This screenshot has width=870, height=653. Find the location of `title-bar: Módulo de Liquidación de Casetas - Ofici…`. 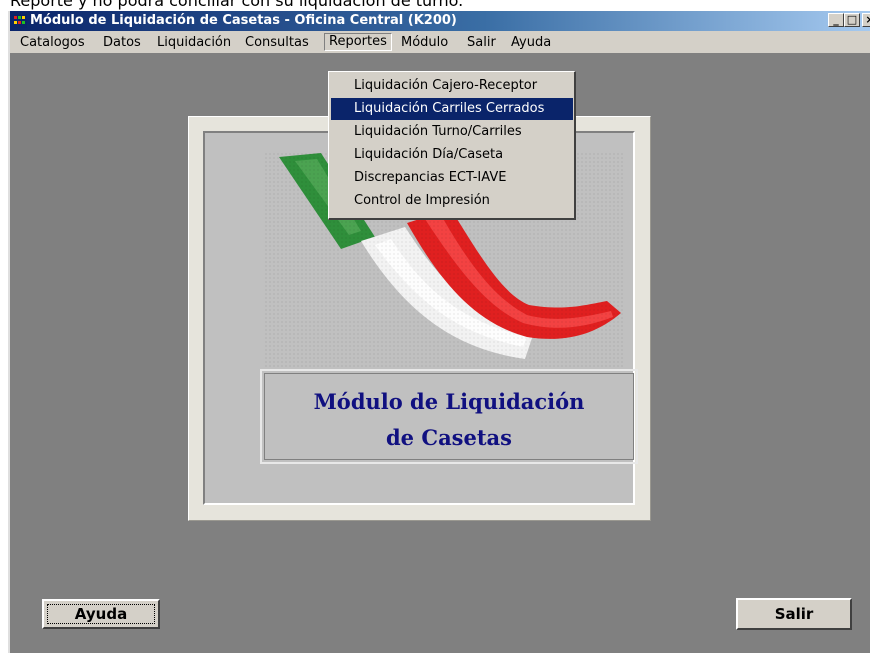

title-bar: Módulo de Liquidación de Casetas - Ofici… is located at coordinates (440, 21).